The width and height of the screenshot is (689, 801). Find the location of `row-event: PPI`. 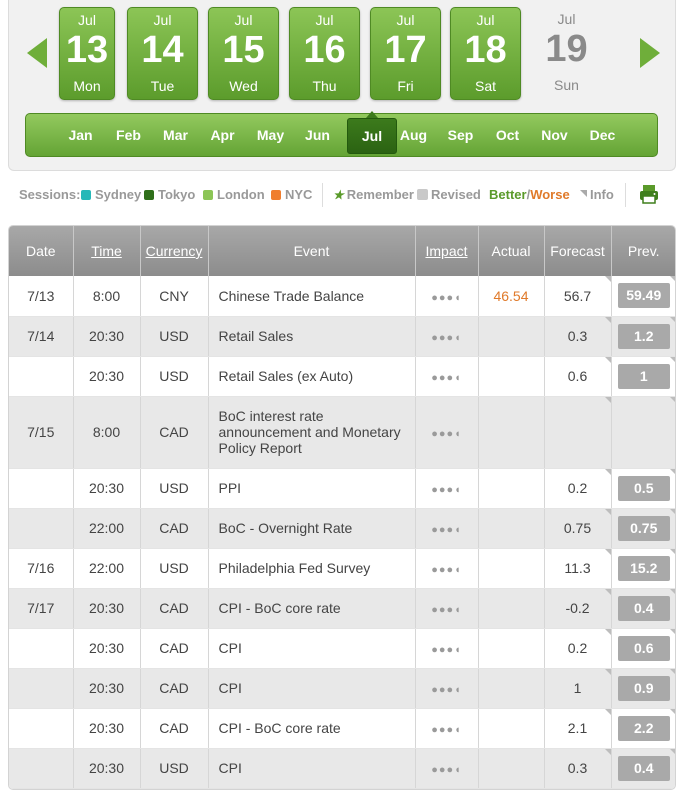

row-event: PPI is located at coordinates (312, 488).